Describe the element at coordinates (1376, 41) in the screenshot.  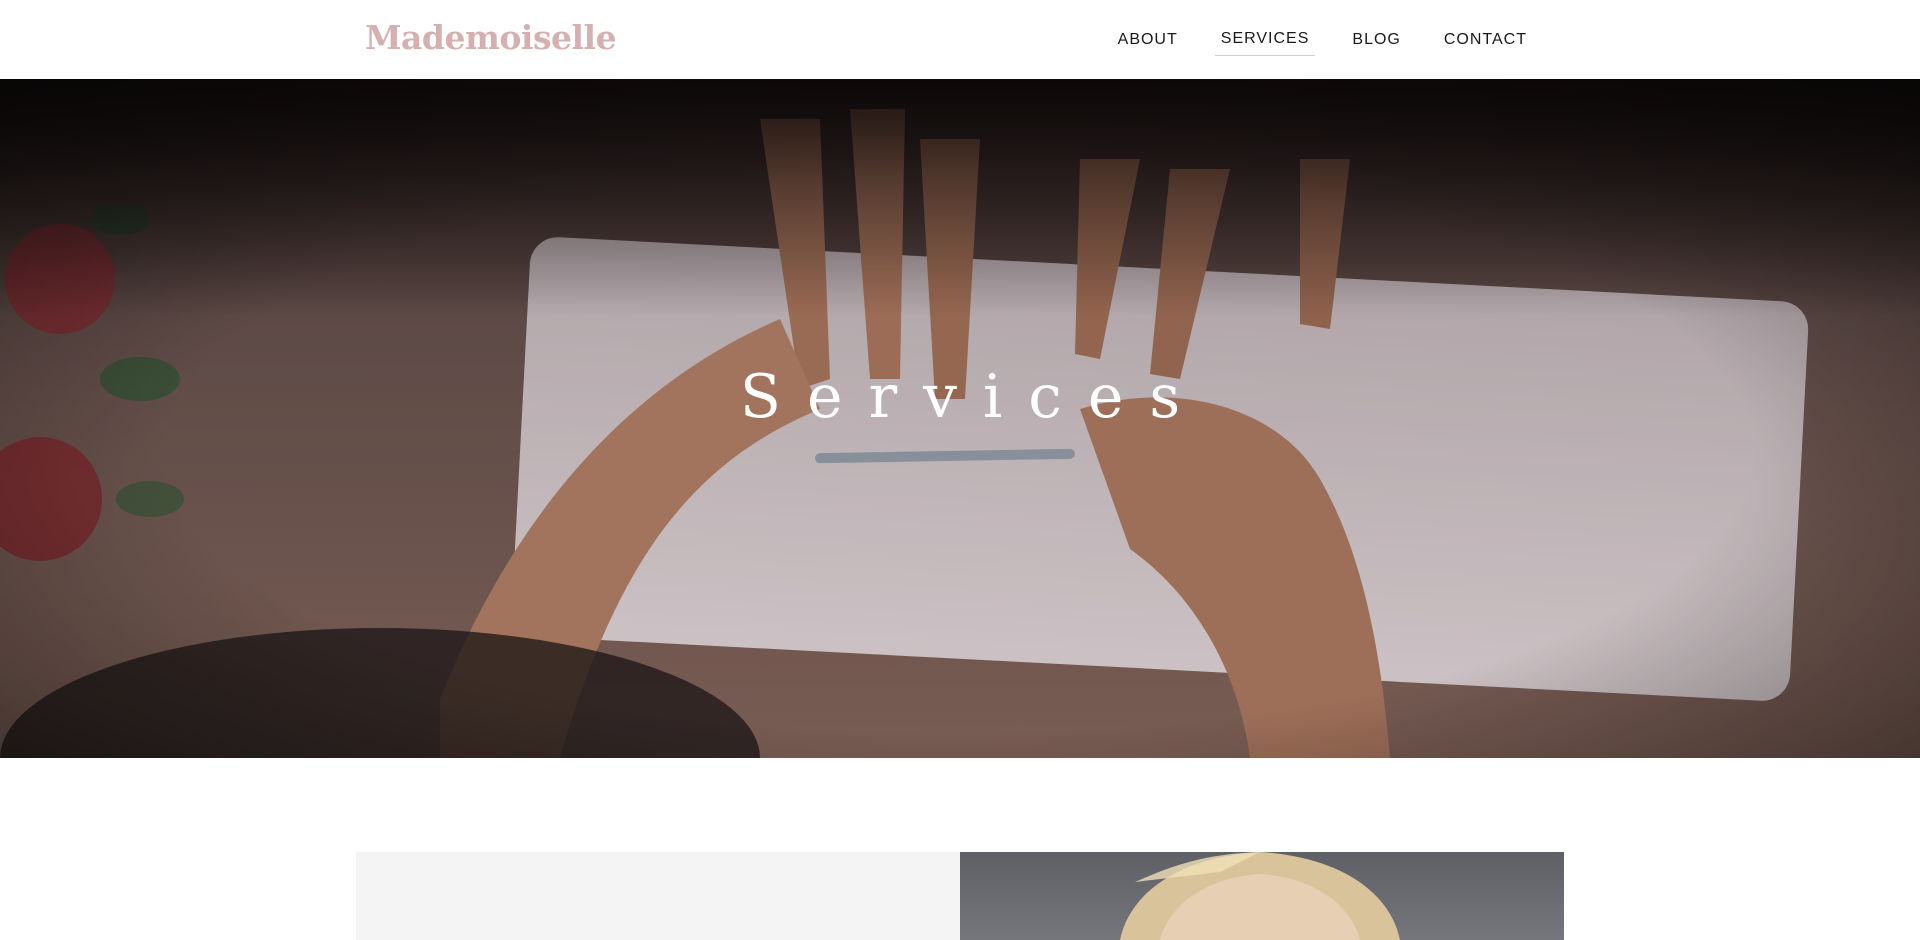
I see `nav-item-blog: BLOG` at that location.